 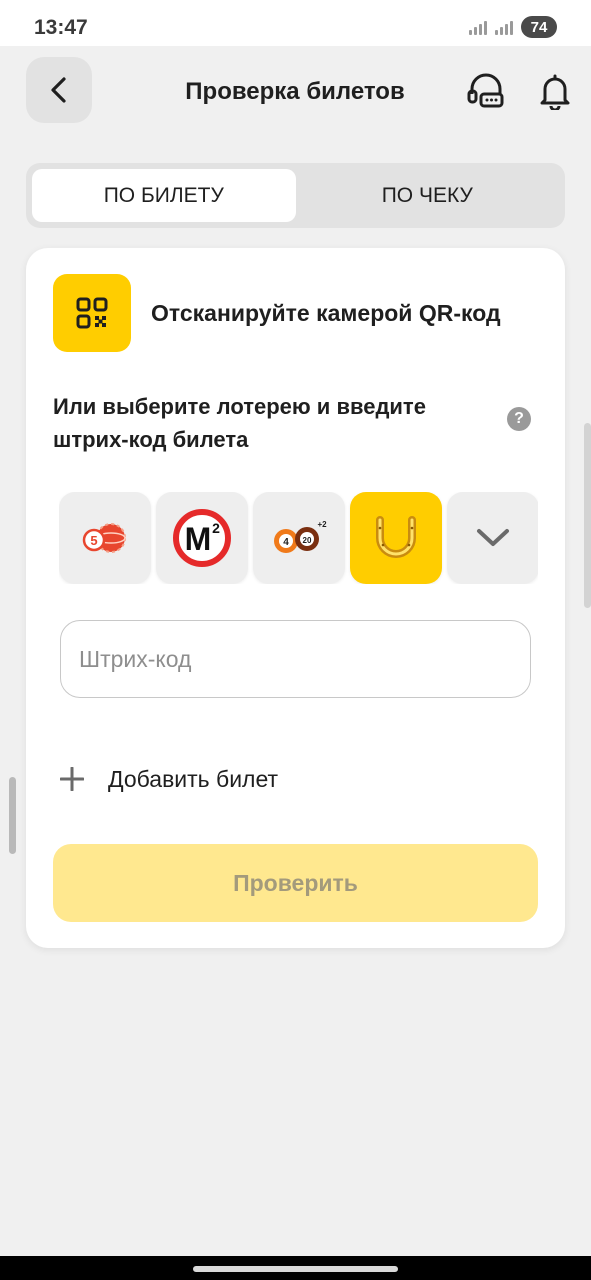 I want to click on notifications-button, so click(x=555, y=92).